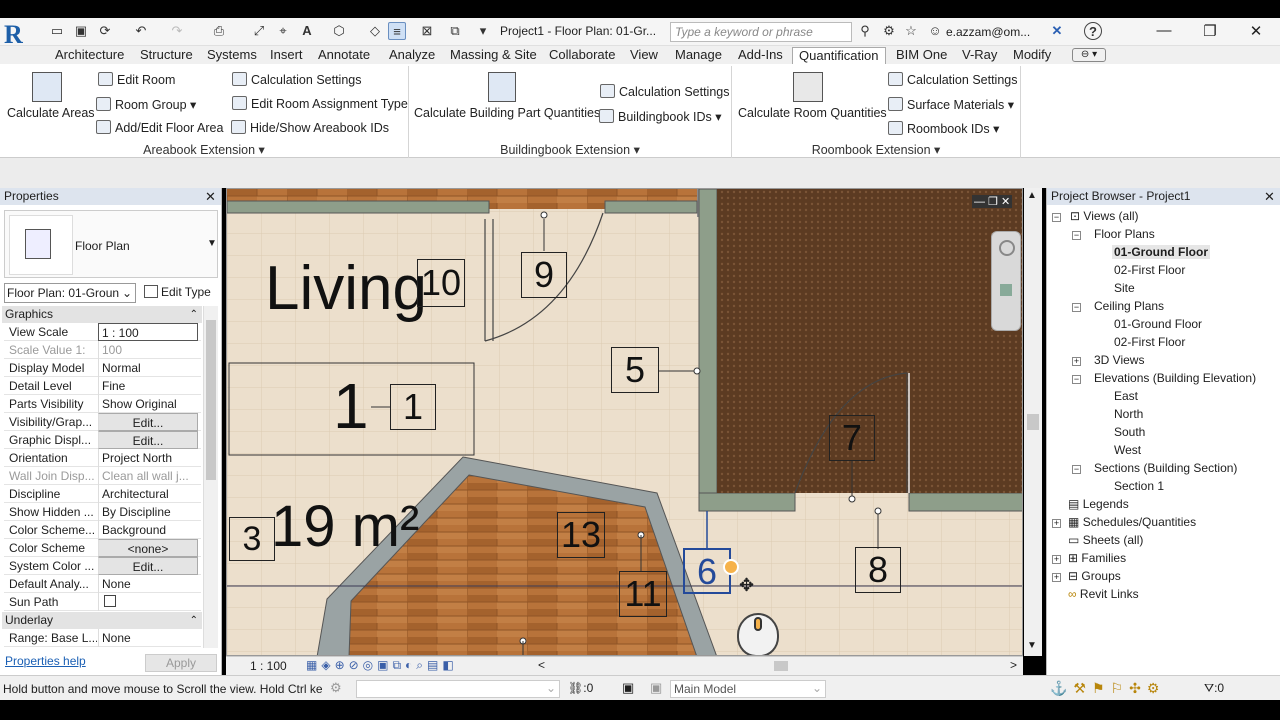 The height and width of the screenshot is (720, 1280). What do you see at coordinates (951, 104) in the screenshot?
I see `surface-materials-dropdown: Surface Materials ▾` at bounding box center [951, 104].